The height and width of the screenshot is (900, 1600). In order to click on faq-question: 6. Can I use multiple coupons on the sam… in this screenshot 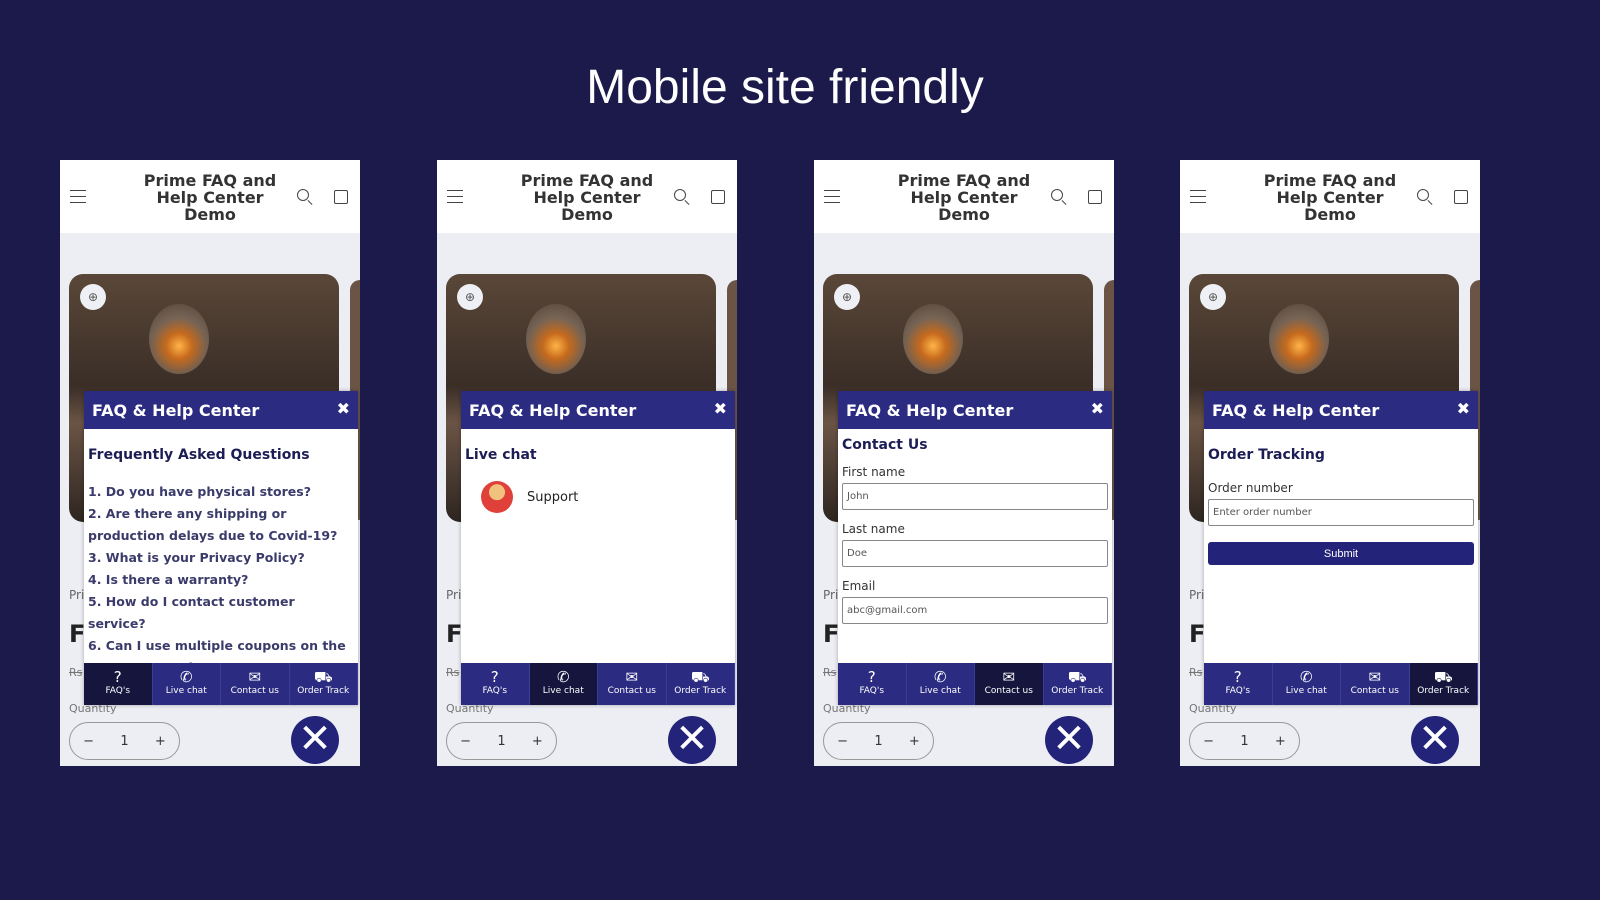, I will do `click(221, 649)`.